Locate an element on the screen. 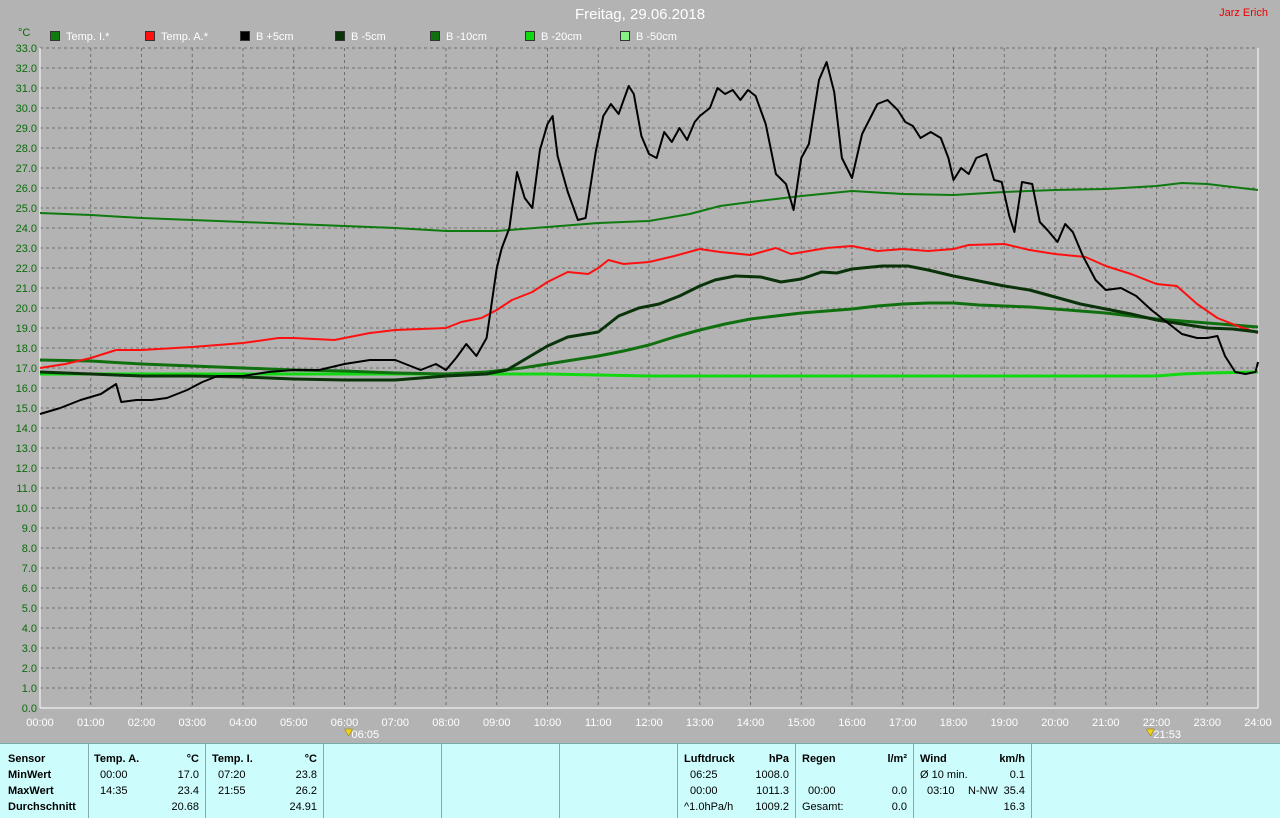 This screenshot has height=818, width=1280. y-tick-label: 12.0 is located at coordinates (26, 469).